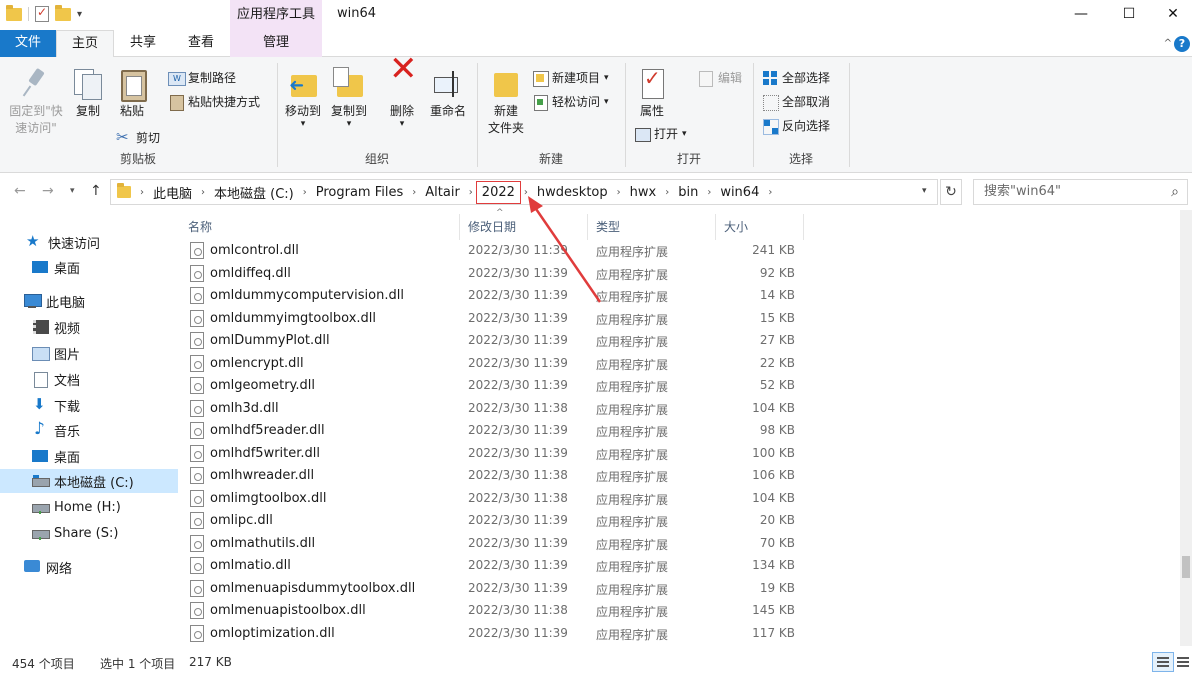  I want to click on recent-locations-icon: ▾, so click(72, 191).